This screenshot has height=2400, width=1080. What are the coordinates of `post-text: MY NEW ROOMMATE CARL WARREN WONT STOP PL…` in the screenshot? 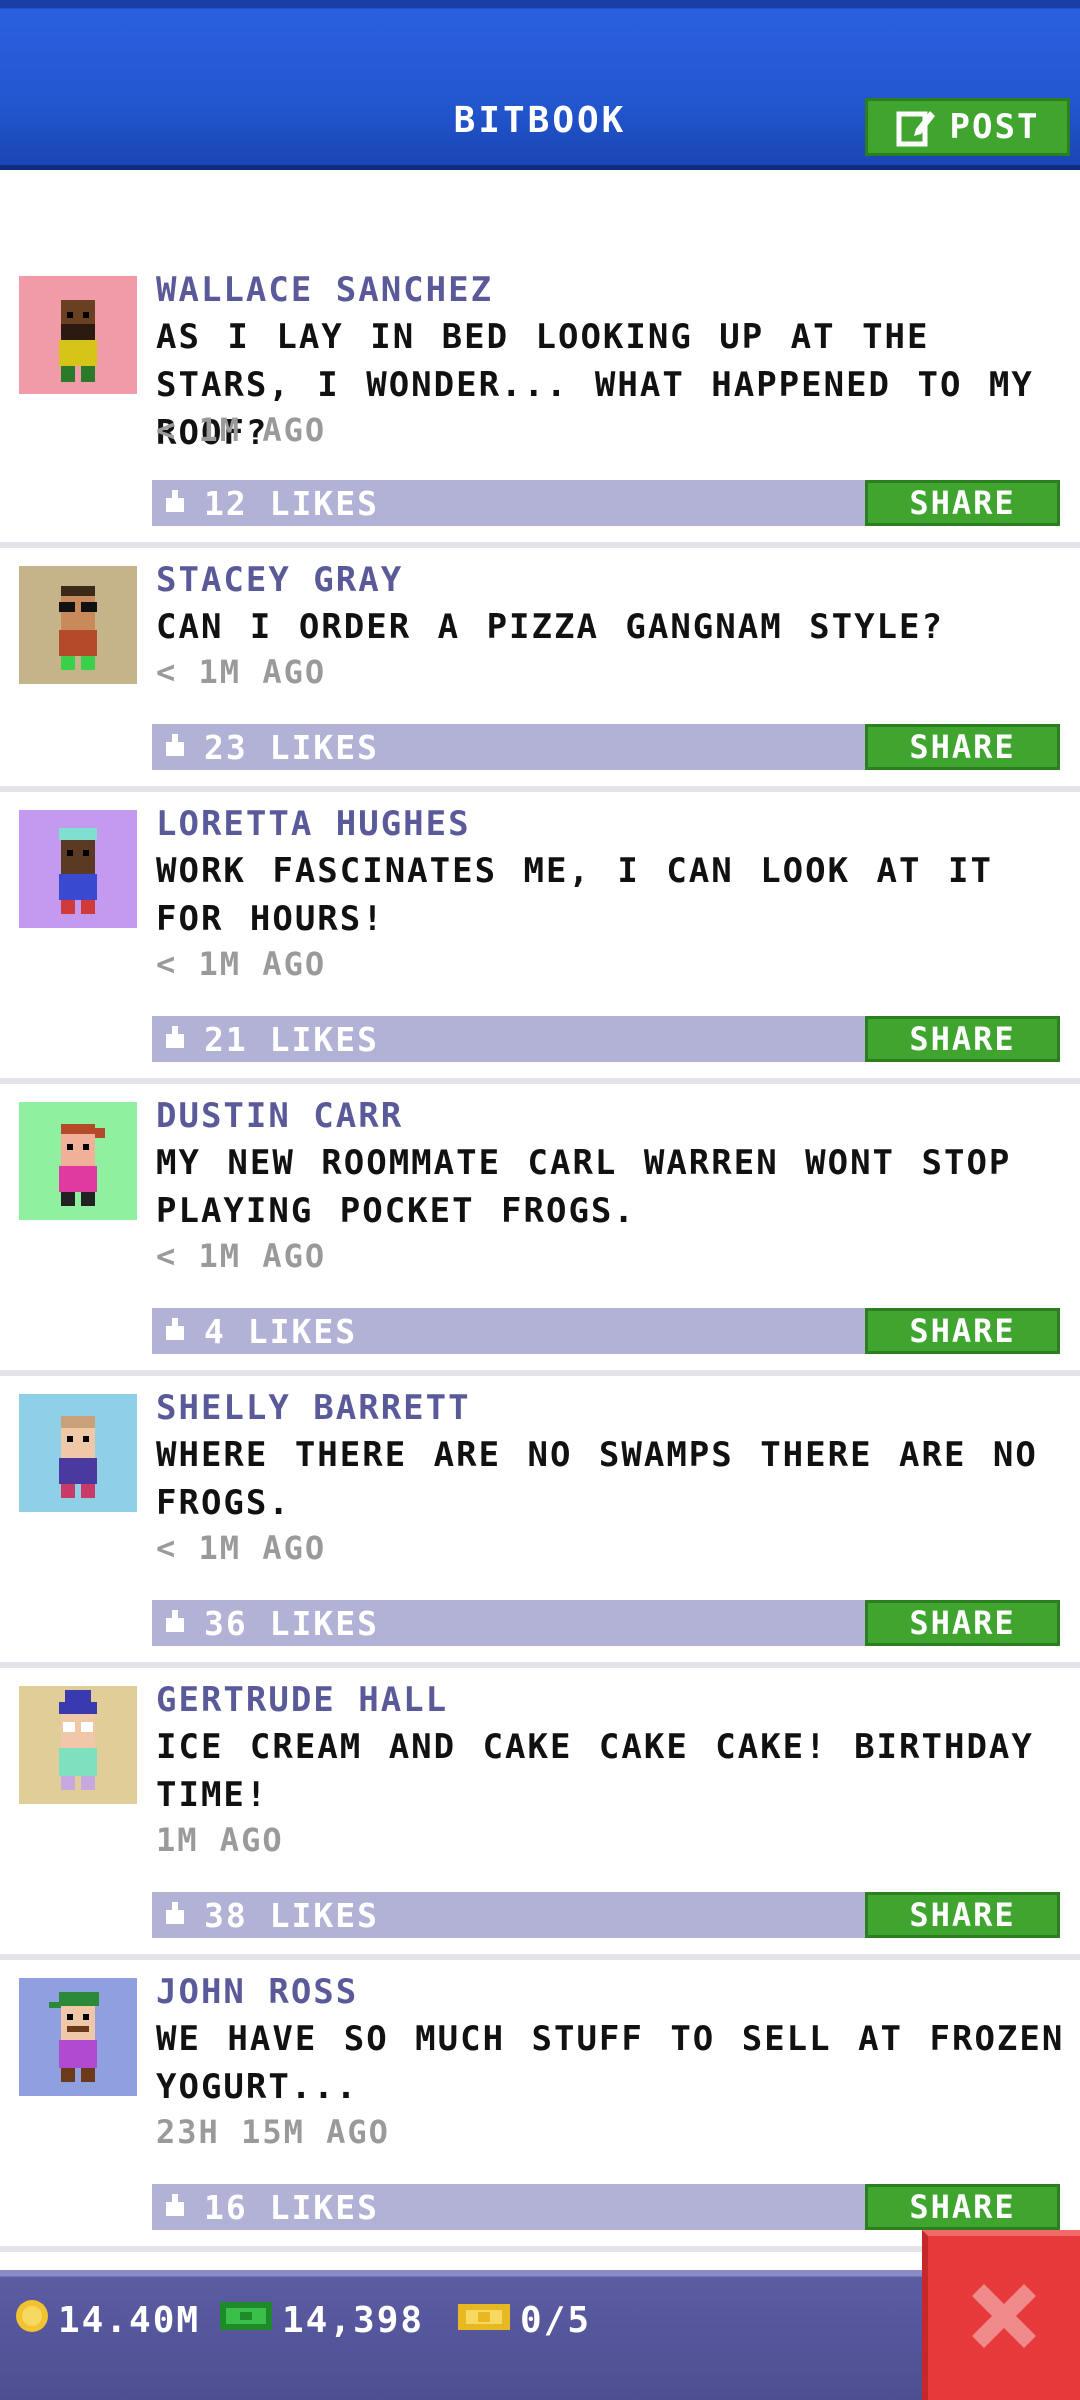 It's located at (584, 1187).